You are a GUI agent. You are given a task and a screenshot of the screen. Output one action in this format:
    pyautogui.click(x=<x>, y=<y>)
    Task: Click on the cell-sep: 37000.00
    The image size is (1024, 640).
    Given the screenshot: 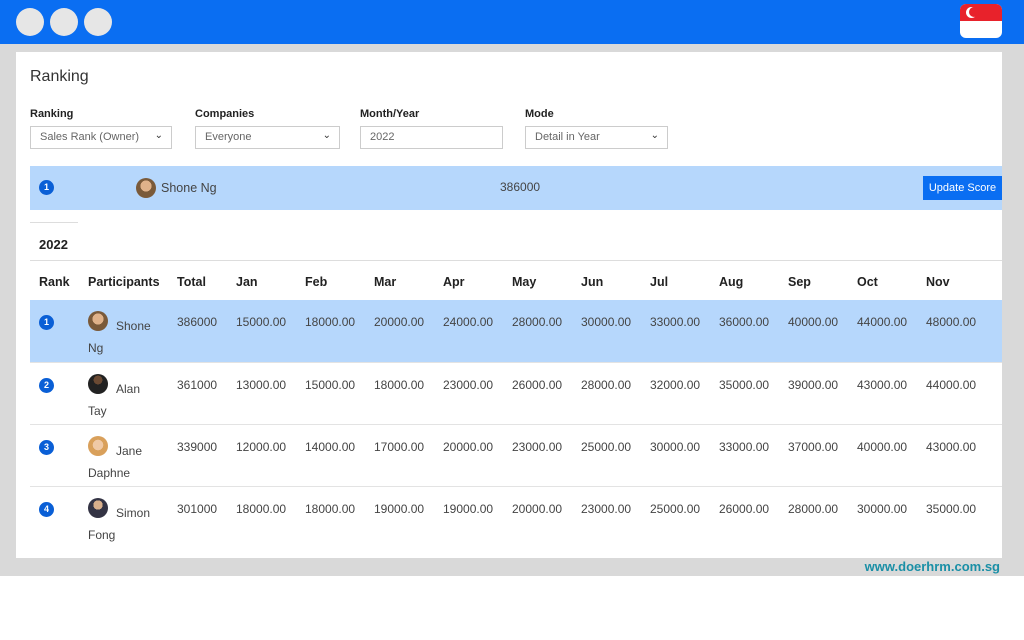 What is the action you would take?
    pyautogui.click(x=813, y=447)
    